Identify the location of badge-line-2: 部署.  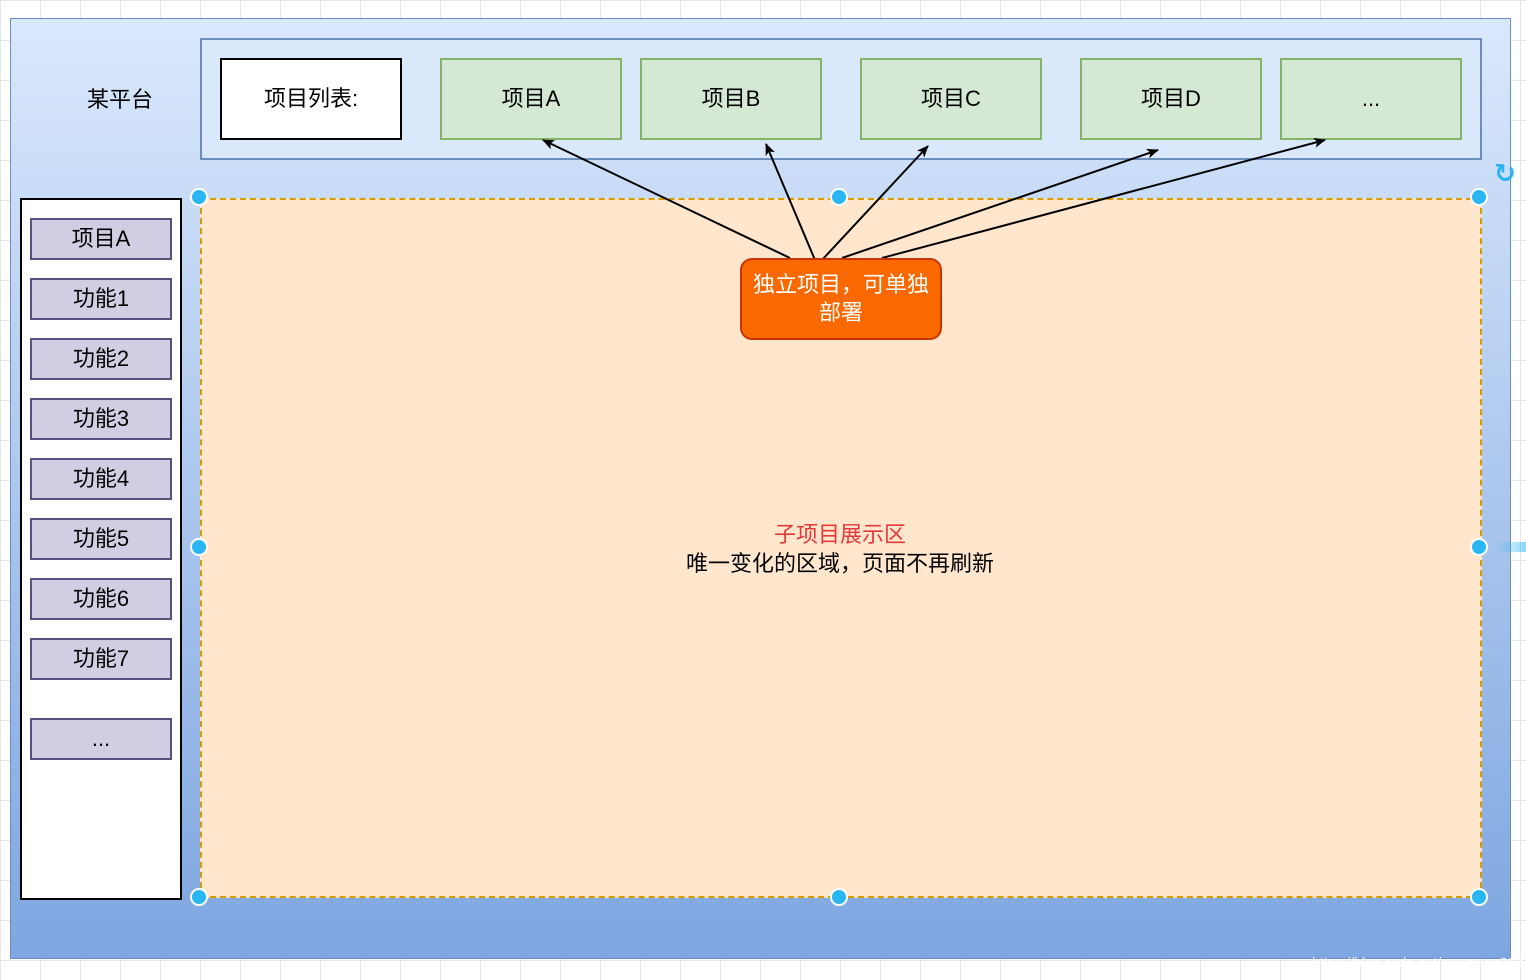
(840, 312).